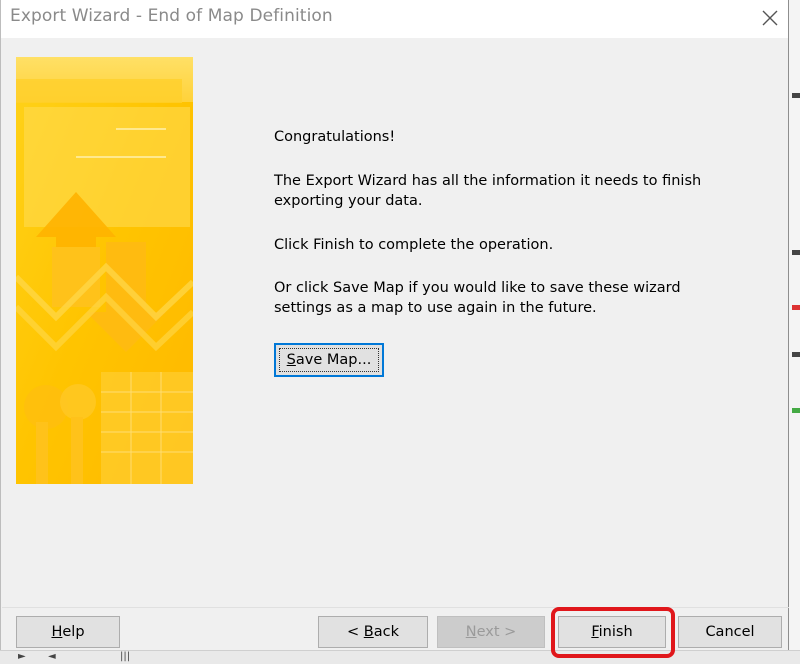 This screenshot has height=664, width=800. What do you see at coordinates (125, 656) in the screenshot?
I see `scroll-grip-icon: |||` at bounding box center [125, 656].